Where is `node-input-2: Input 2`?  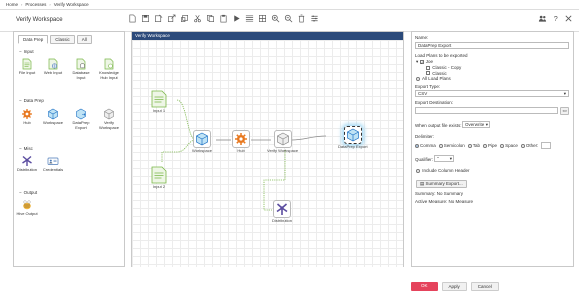 node-input-2: Input 2 is located at coordinates (159, 177).